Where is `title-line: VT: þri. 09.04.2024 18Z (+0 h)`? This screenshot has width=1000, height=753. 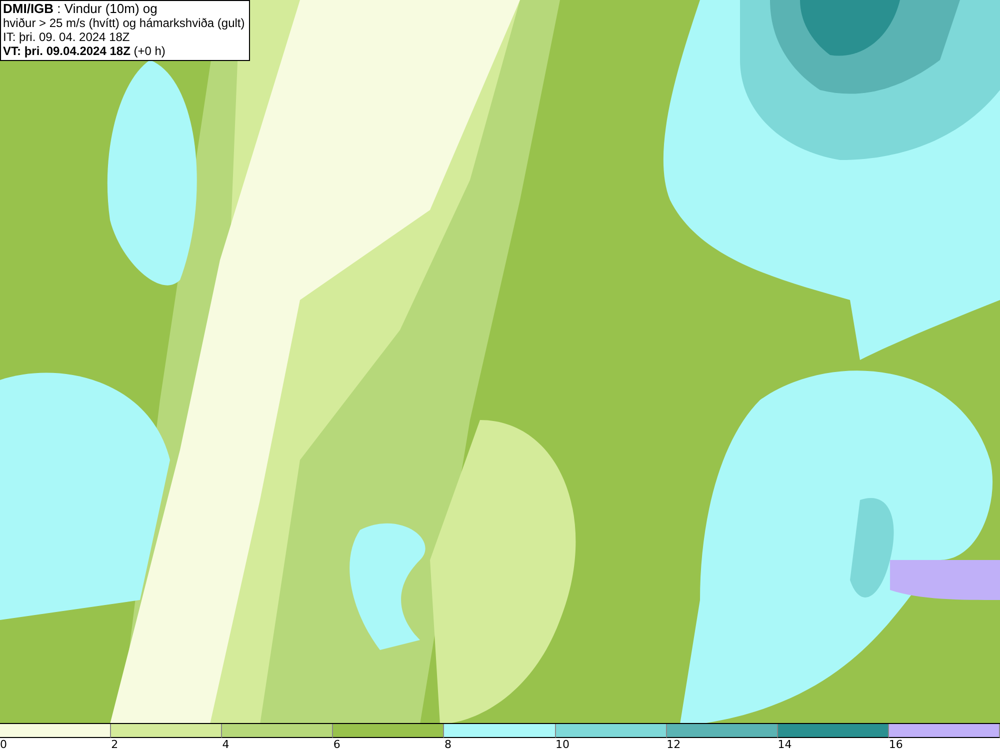
title-line: VT: þri. 09.04.2024 18Z (+0 h) is located at coordinates (84, 51).